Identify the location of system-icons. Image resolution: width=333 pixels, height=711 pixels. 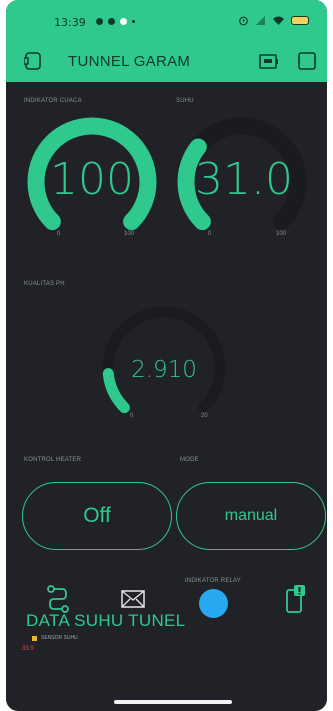
(273, 20).